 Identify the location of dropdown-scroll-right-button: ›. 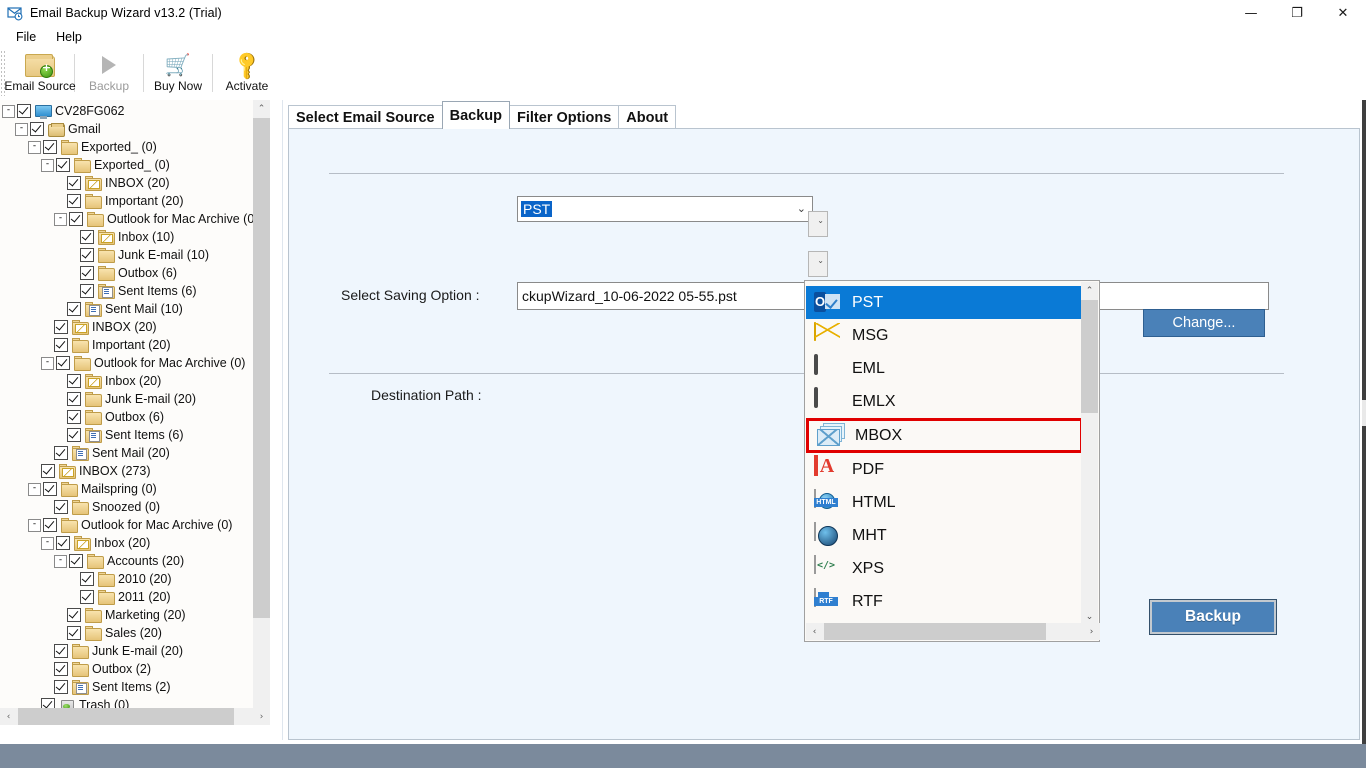
(1091, 631).